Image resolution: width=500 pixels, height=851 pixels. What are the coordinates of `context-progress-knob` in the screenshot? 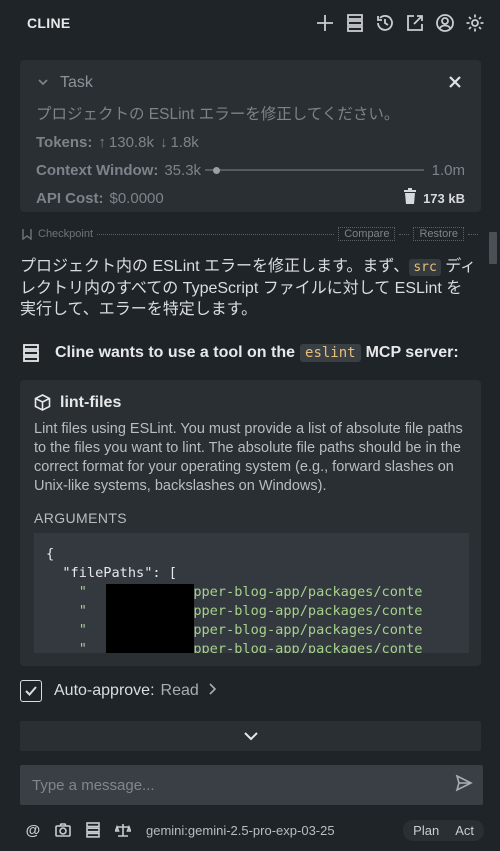 It's located at (216, 170).